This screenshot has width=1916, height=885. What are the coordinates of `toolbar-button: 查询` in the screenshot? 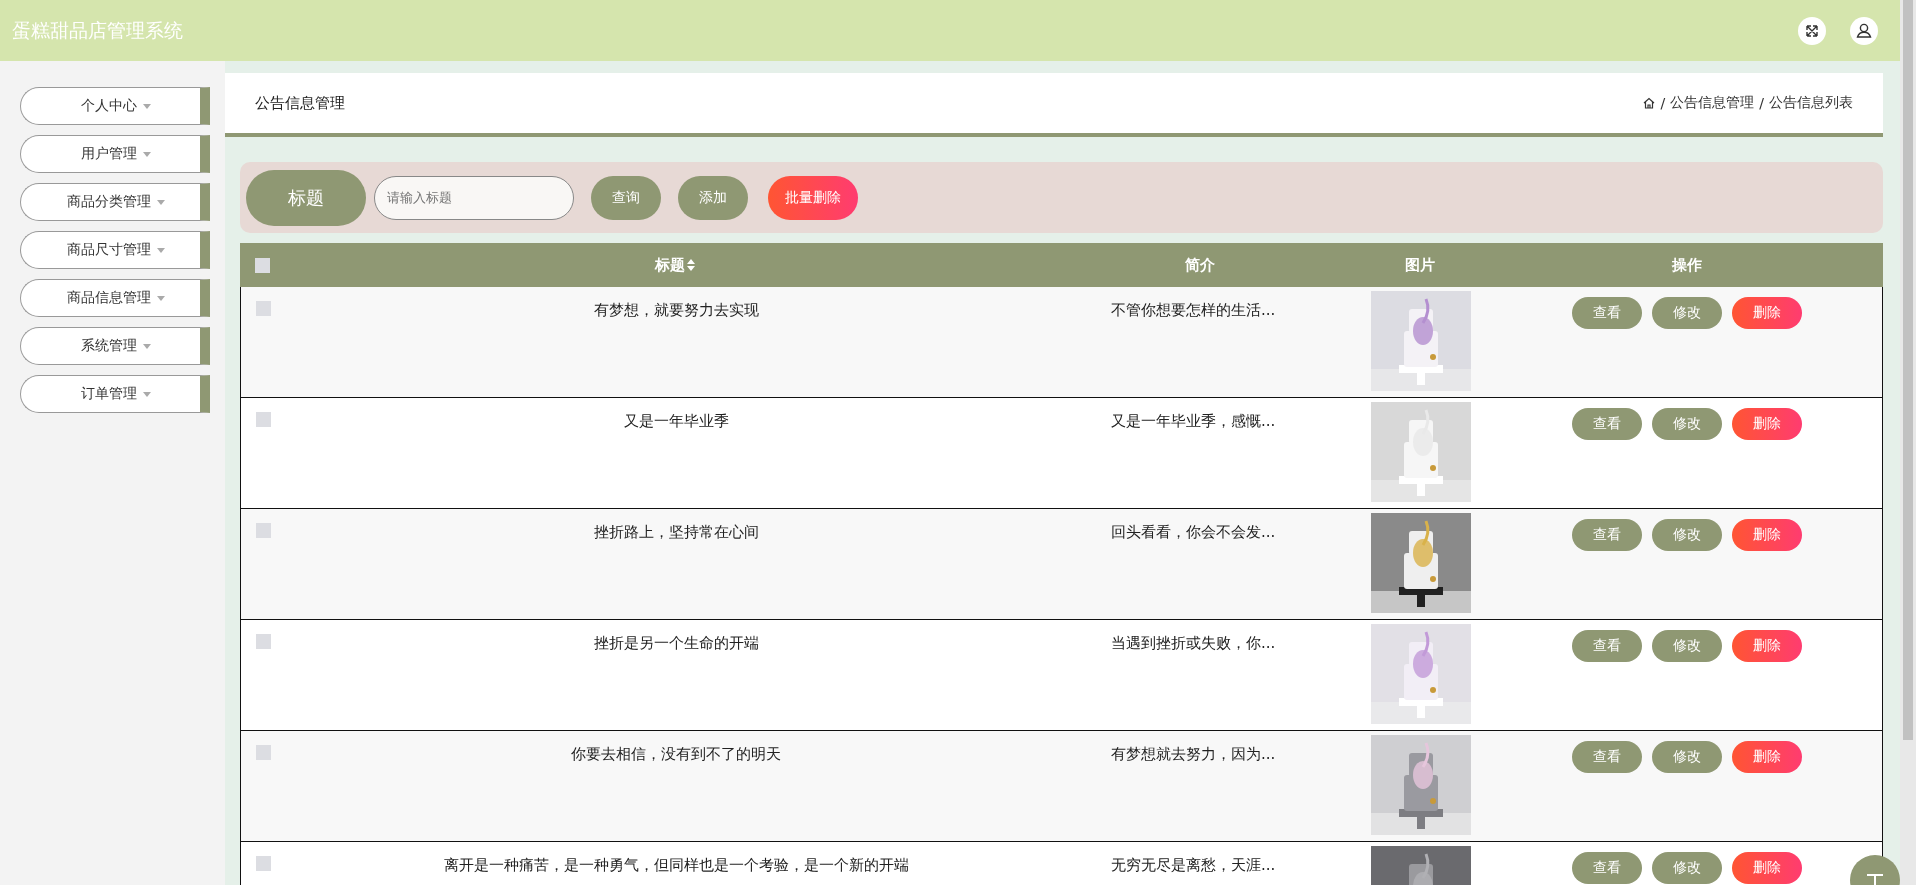 It's located at (626, 197).